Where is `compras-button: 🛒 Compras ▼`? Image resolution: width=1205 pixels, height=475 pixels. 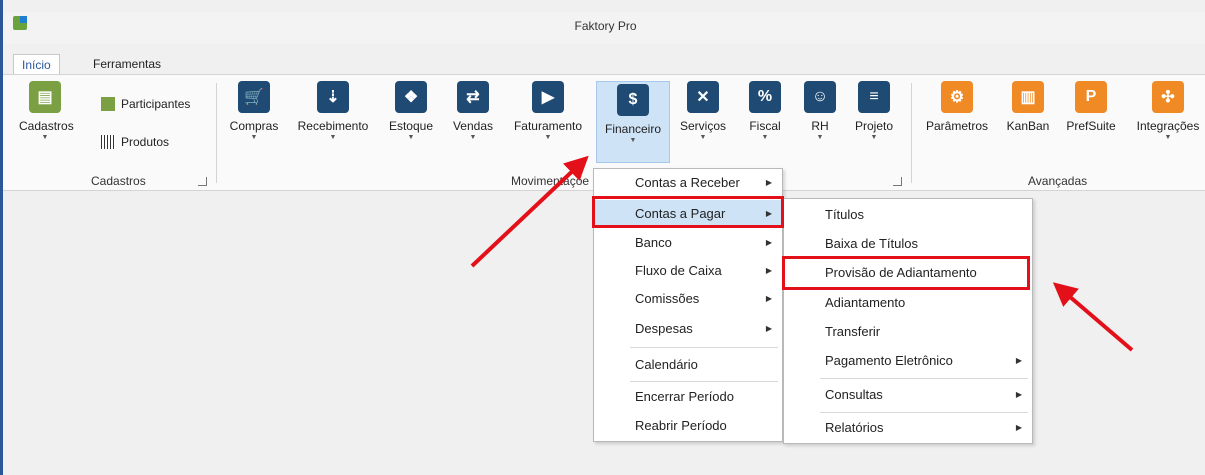 compras-button: 🛒 Compras ▼ is located at coordinates (254, 111).